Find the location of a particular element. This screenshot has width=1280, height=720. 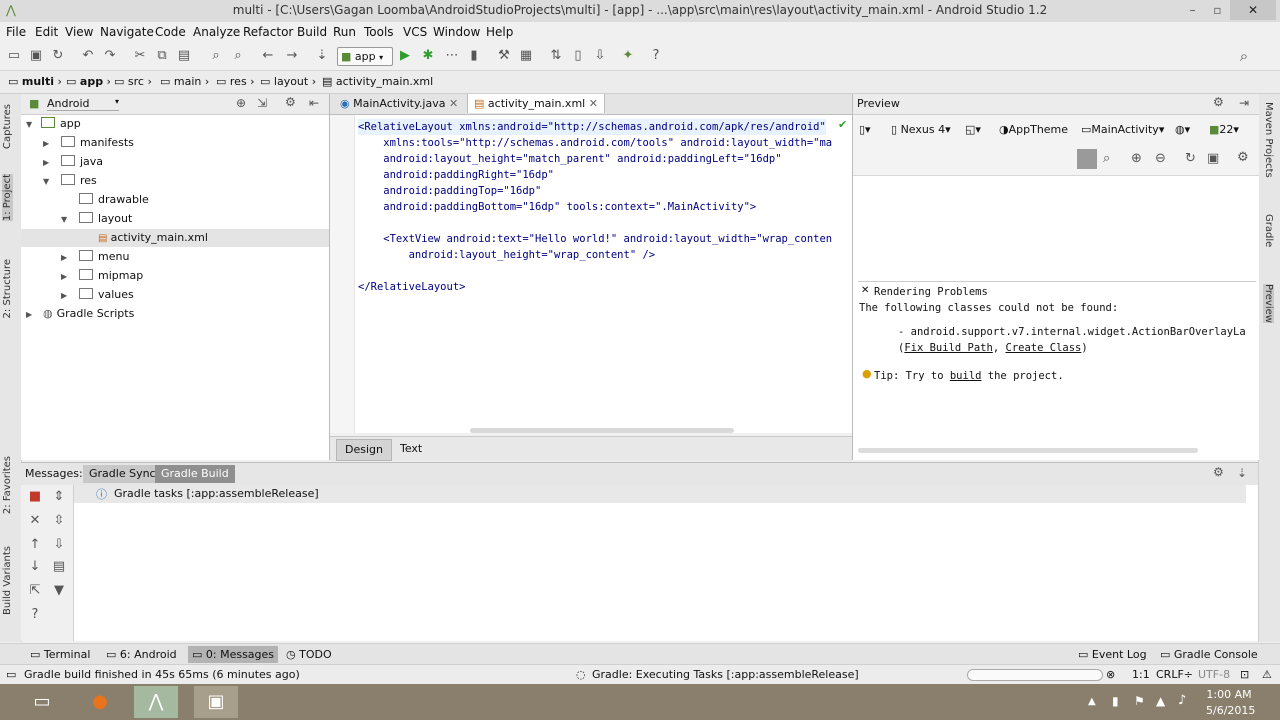

scroll-from-source-icon: ⊕ is located at coordinates (241, 103).